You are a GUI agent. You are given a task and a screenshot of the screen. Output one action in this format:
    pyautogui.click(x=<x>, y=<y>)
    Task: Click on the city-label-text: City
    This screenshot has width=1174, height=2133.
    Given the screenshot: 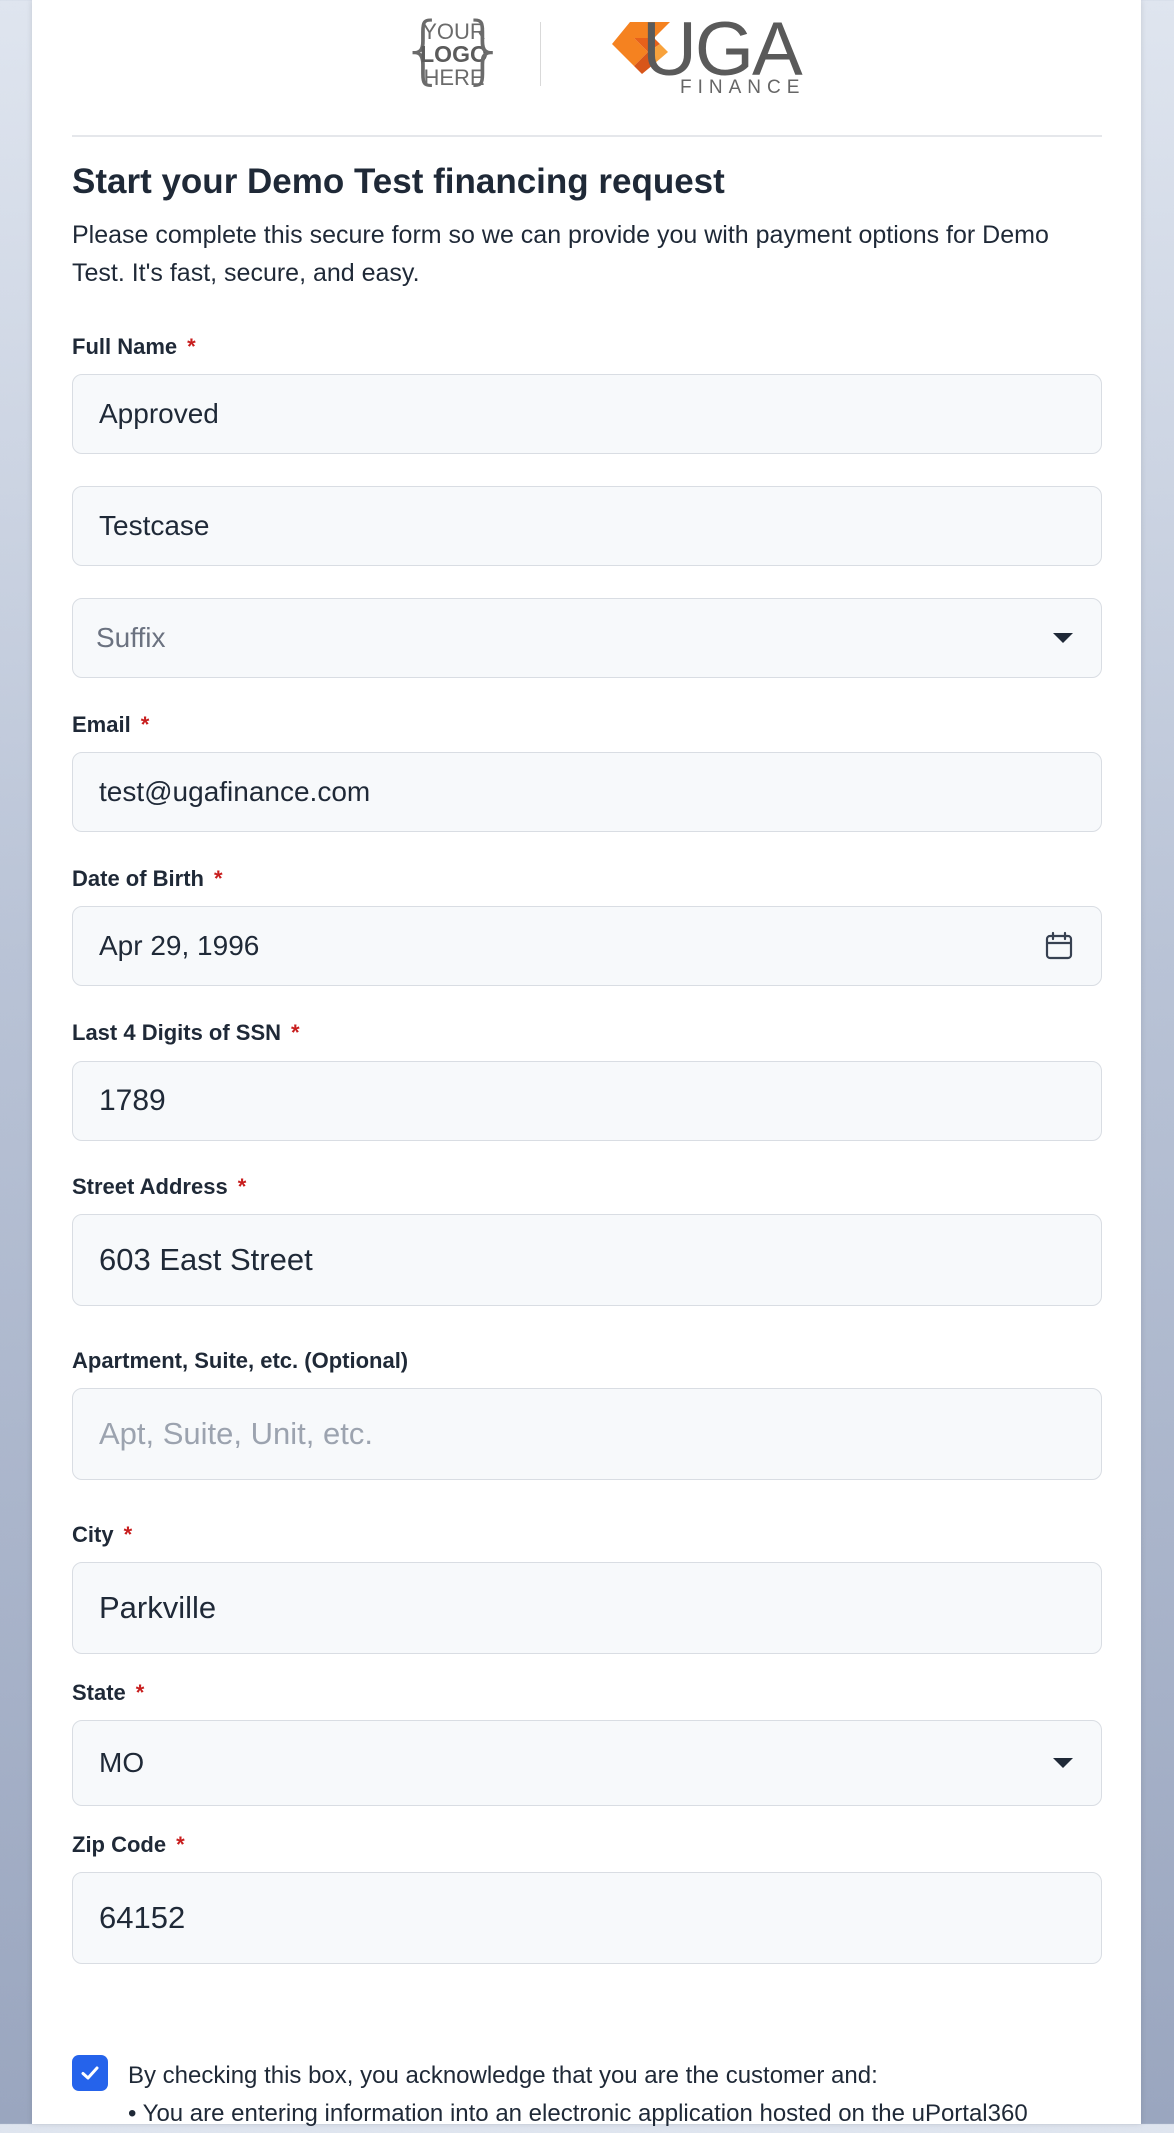 What is the action you would take?
    pyautogui.click(x=93, y=1534)
    